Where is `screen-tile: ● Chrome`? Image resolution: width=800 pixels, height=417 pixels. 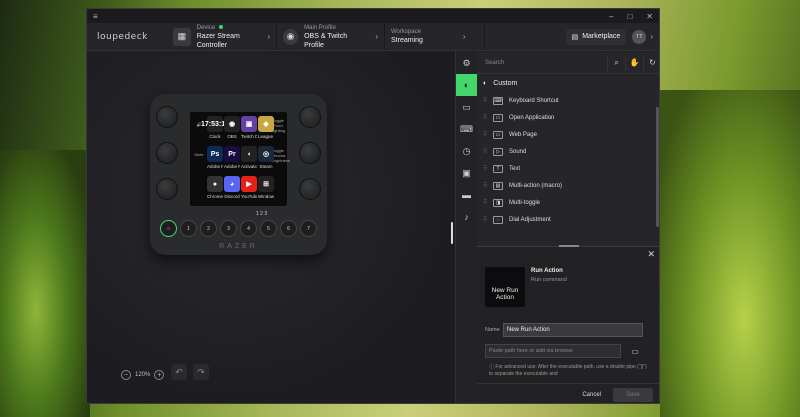 screen-tile: ● Chrome is located at coordinates (215, 189).